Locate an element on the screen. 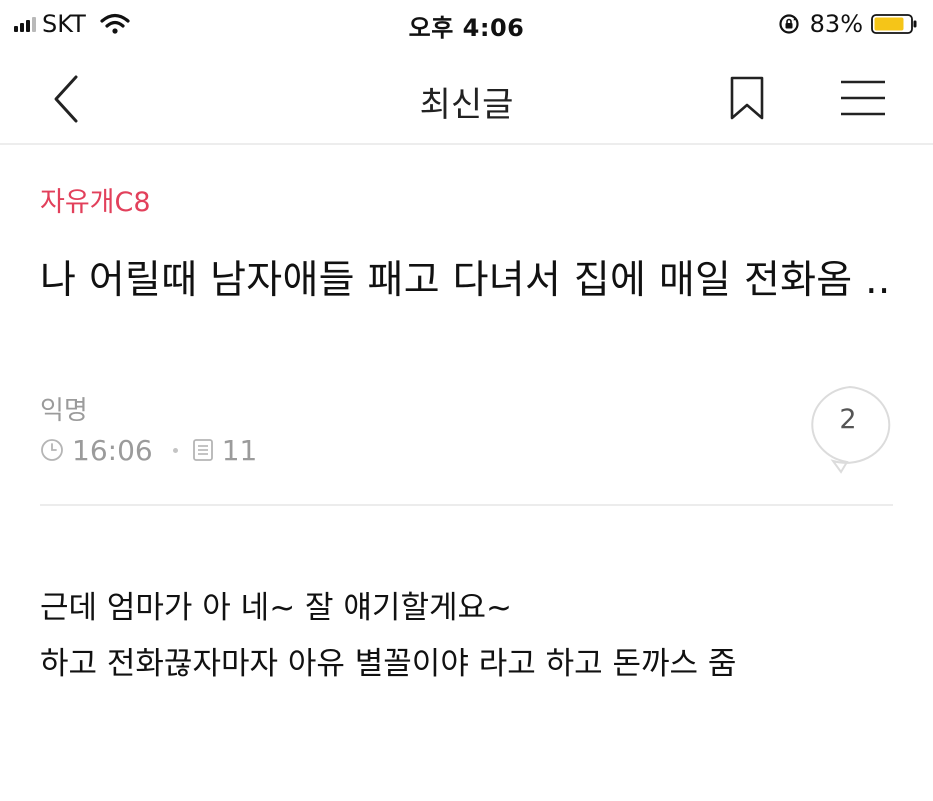  nav-bar: 최신글 is located at coordinates (466, 98).